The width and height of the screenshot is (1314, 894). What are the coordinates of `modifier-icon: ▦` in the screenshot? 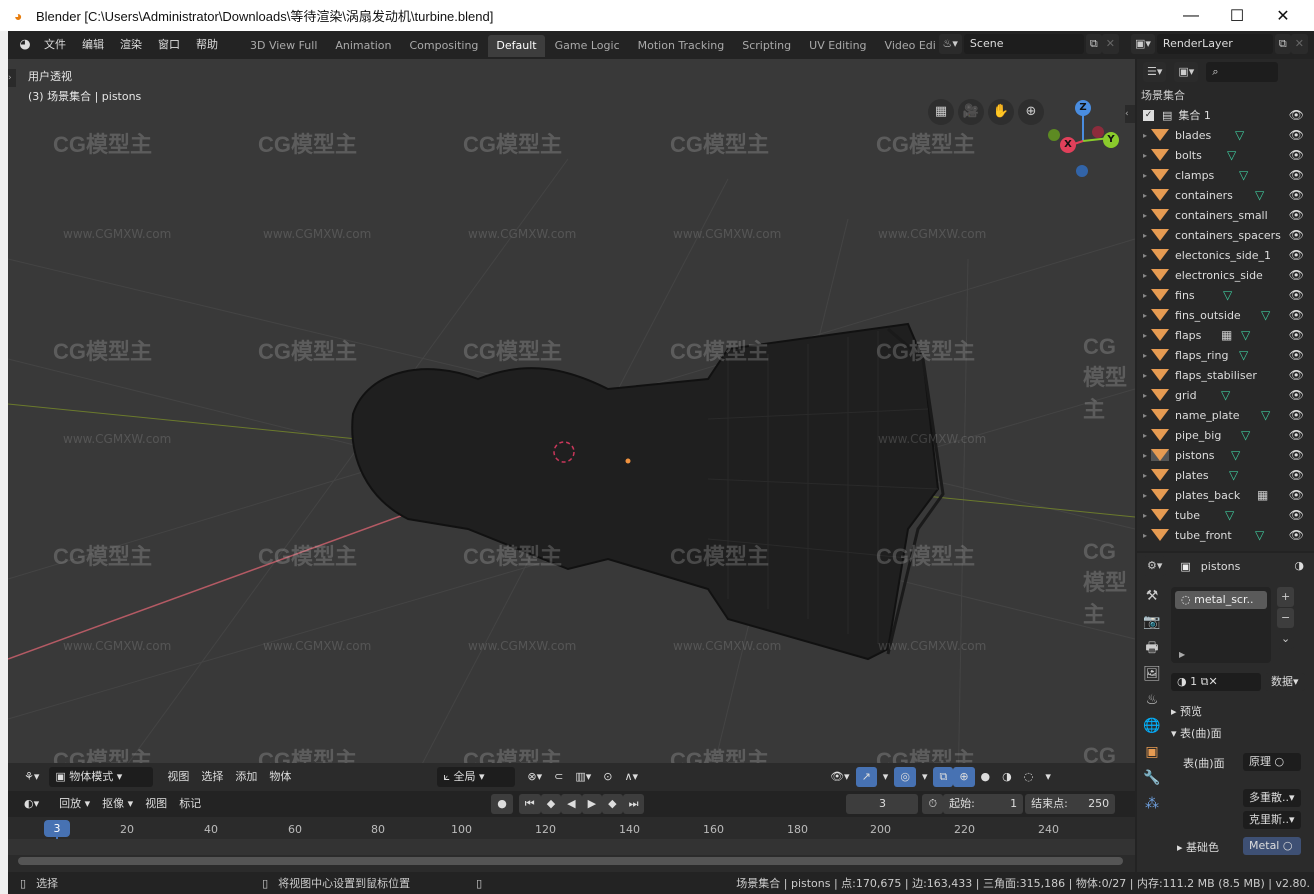 It's located at (1262, 495).